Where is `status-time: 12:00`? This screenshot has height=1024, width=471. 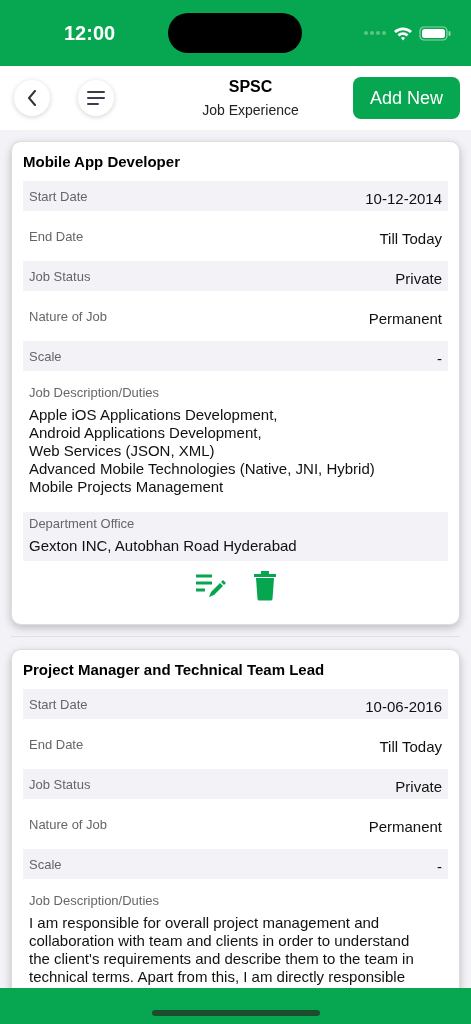 status-time: 12:00 is located at coordinates (90, 33).